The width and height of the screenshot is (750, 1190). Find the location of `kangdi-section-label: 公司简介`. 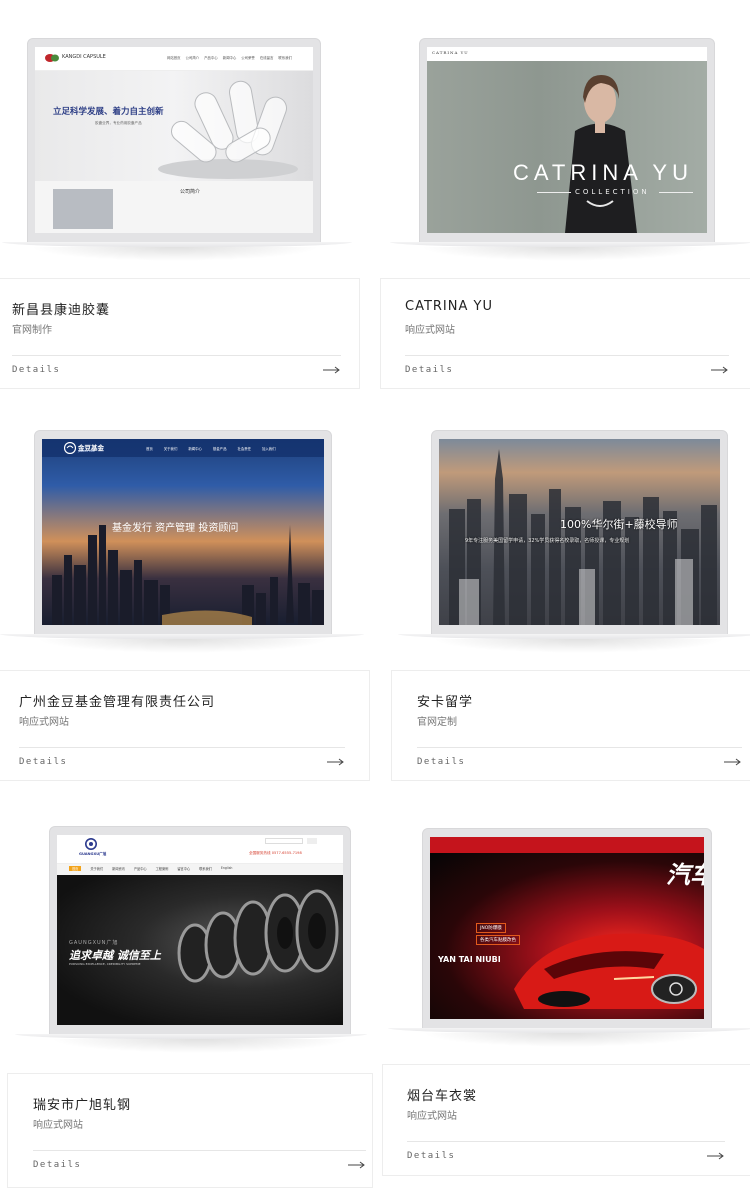

kangdi-section-label: 公司简介 is located at coordinates (190, 192).